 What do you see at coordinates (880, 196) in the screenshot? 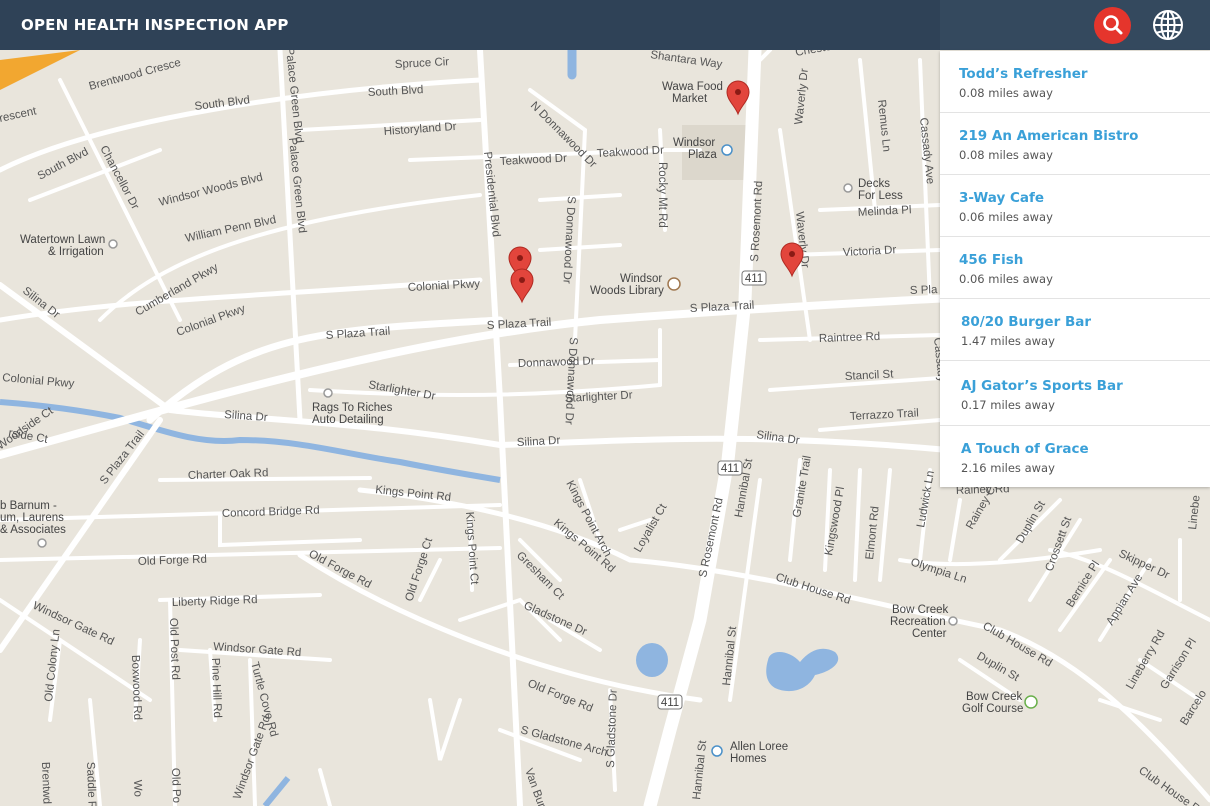
I see `place-label: For Less` at bounding box center [880, 196].